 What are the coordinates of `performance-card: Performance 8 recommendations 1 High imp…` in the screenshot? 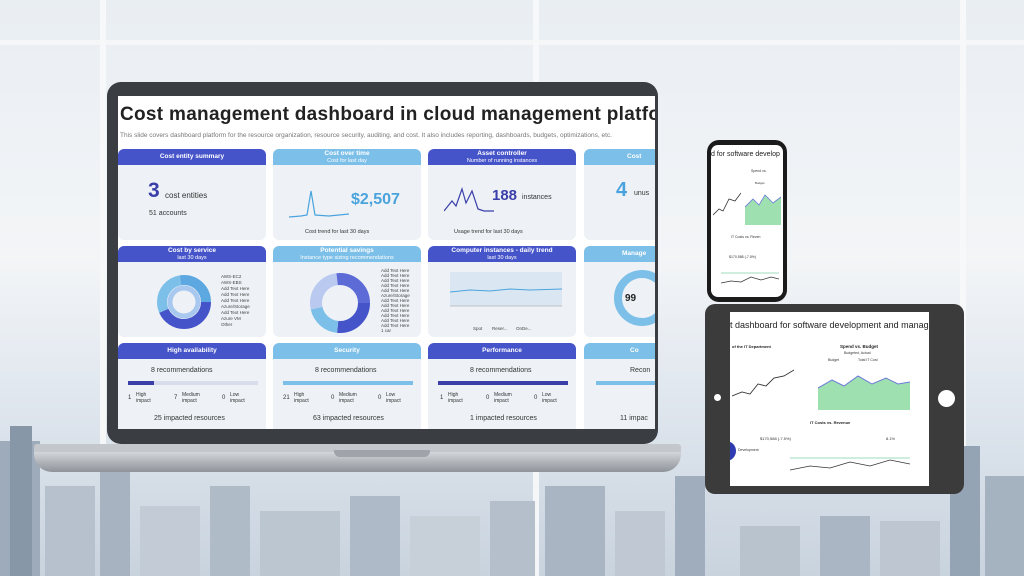 It's located at (502, 386).